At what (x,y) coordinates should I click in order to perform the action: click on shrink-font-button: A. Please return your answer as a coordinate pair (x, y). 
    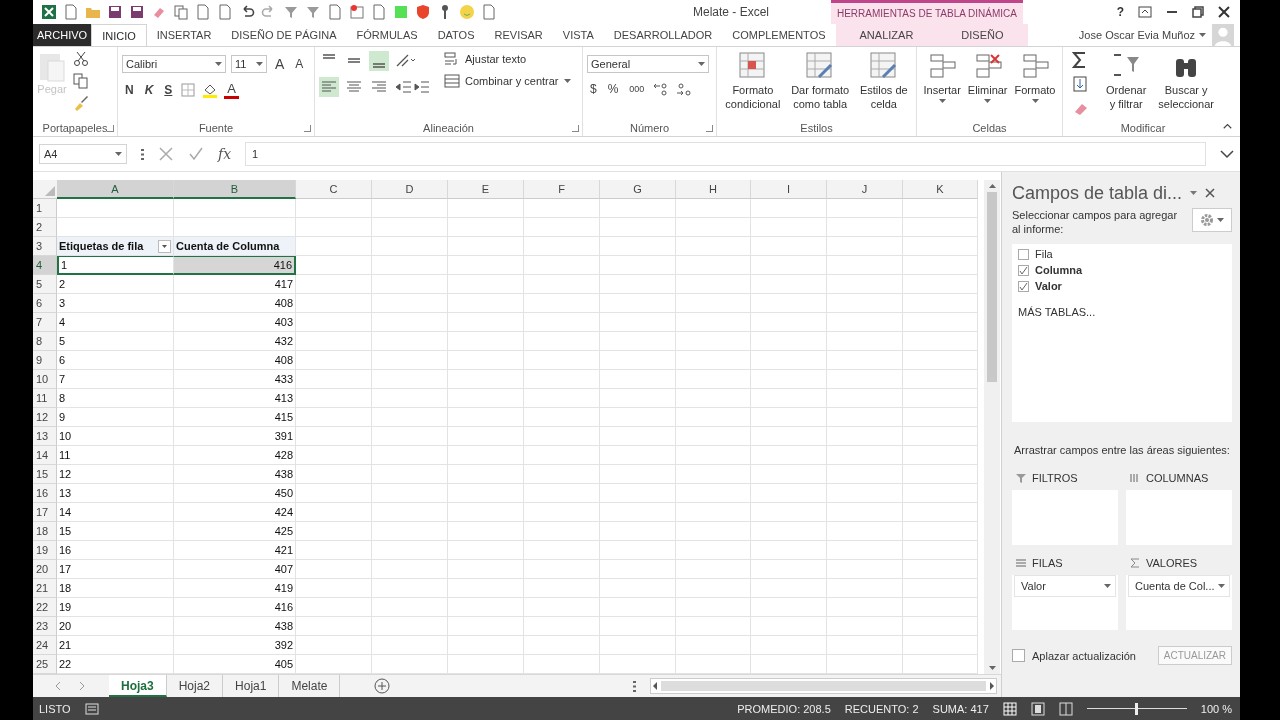
    Looking at the image, I should click on (299, 64).